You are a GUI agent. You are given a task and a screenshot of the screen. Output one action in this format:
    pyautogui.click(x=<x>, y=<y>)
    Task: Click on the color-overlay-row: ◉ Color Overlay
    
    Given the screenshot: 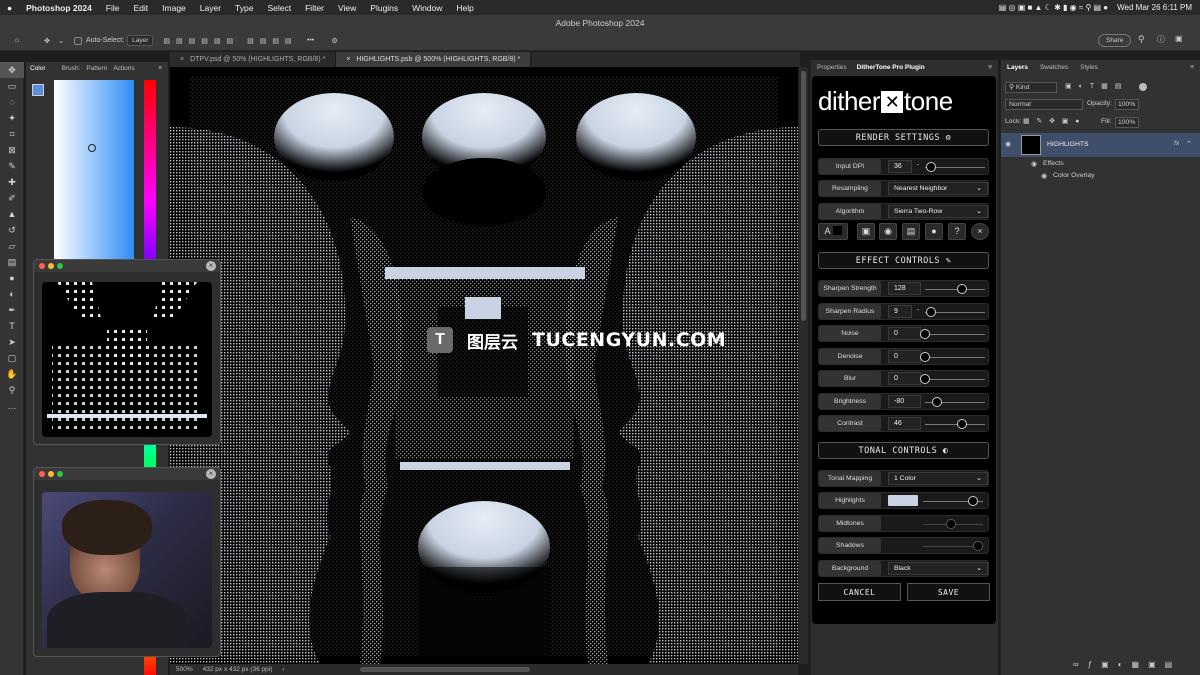 What is the action you would take?
    pyautogui.click(x=1100, y=176)
    